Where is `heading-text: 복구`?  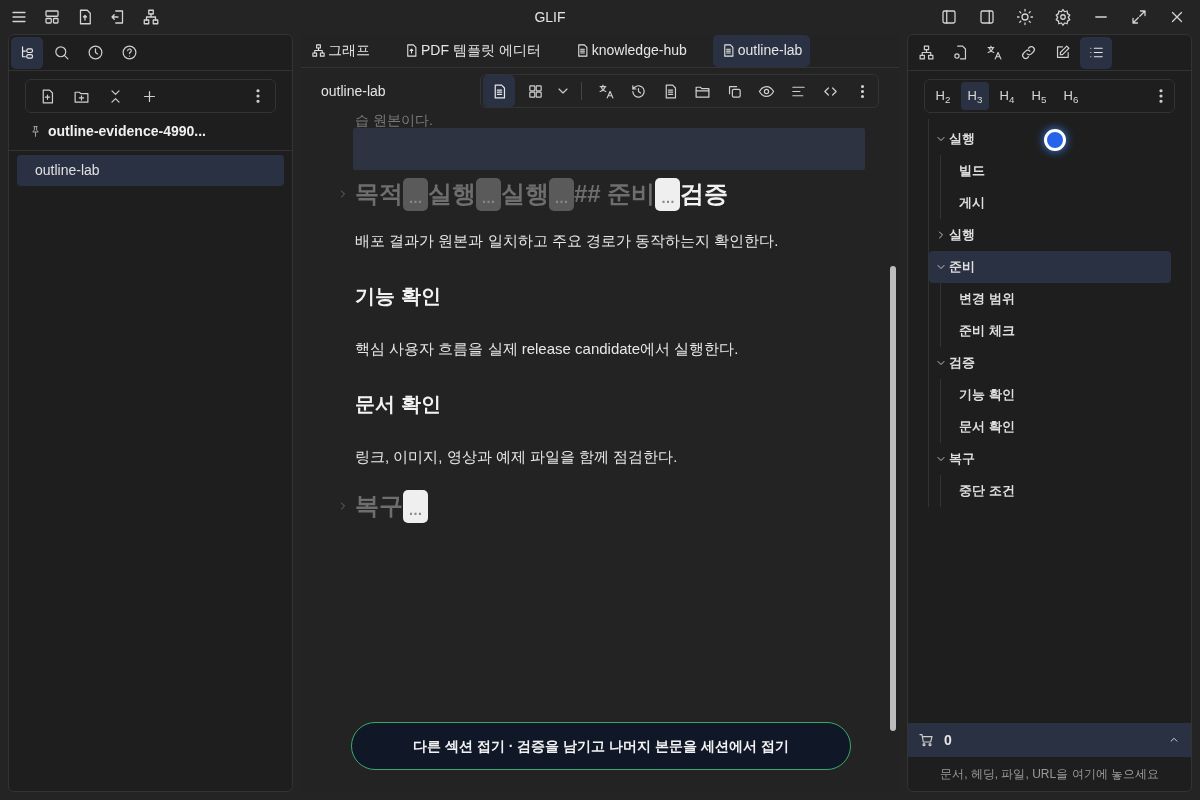
heading-text: 복구 is located at coordinates (379, 506).